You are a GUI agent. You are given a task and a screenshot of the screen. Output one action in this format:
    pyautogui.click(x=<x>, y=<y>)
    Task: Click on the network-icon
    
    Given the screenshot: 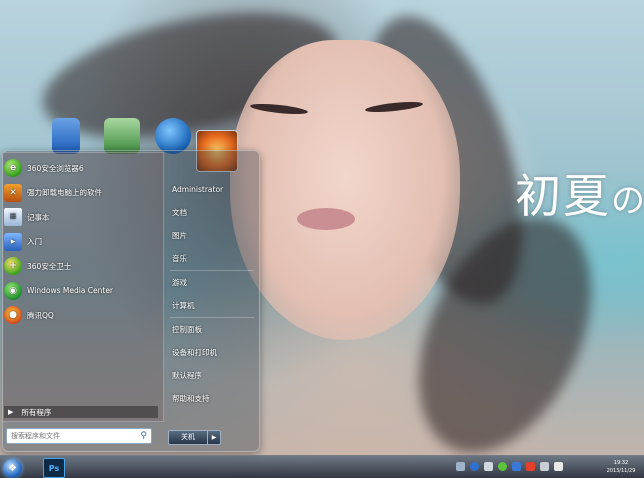 What is the action you would take?
    pyautogui.click(x=544, y=466)
    